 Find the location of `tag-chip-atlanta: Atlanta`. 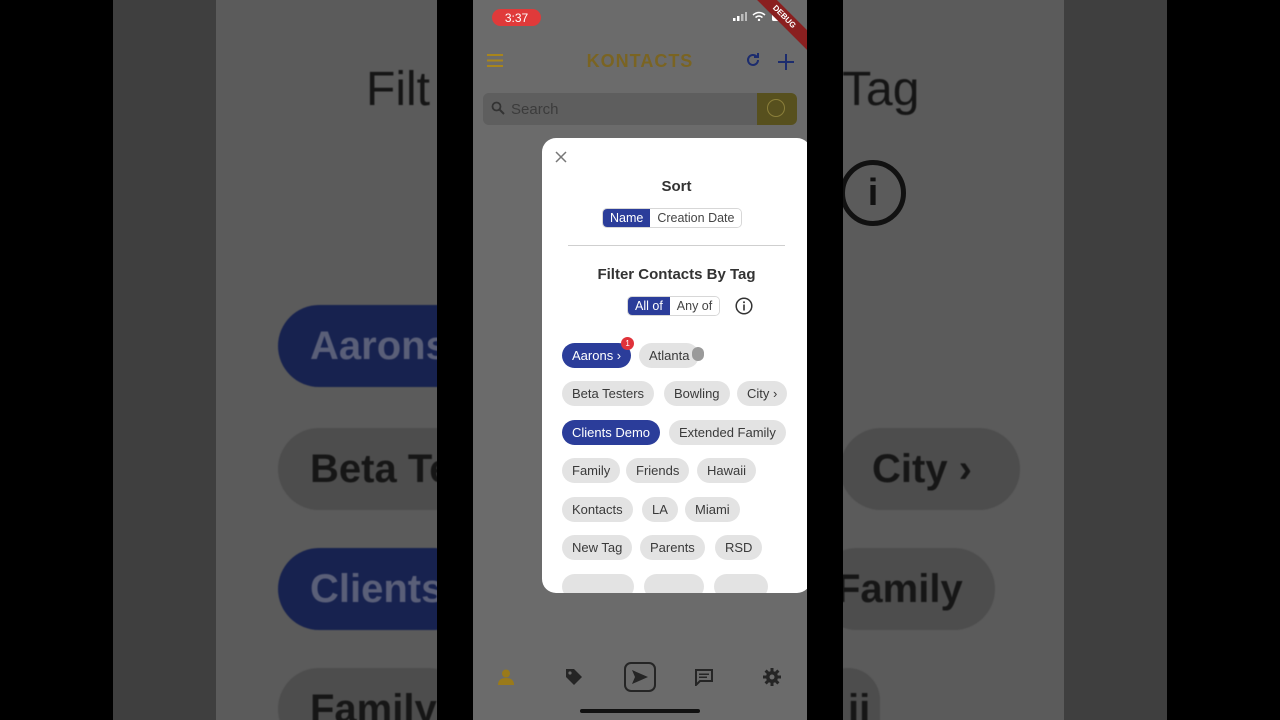

tag-chip-atlanta: Atlanta is located at coordinates (669, 355).